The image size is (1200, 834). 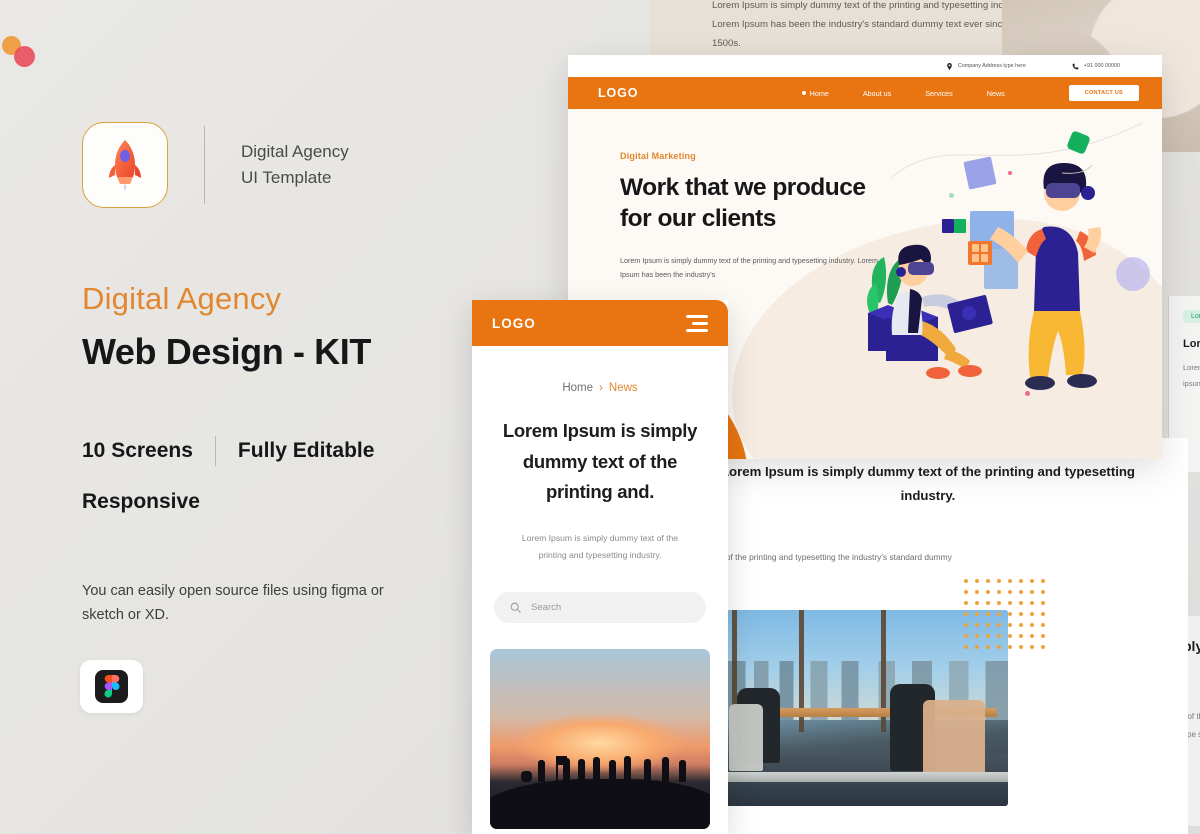 I want to click on dot-pattern-decoration, so click(x=1004, y=614).